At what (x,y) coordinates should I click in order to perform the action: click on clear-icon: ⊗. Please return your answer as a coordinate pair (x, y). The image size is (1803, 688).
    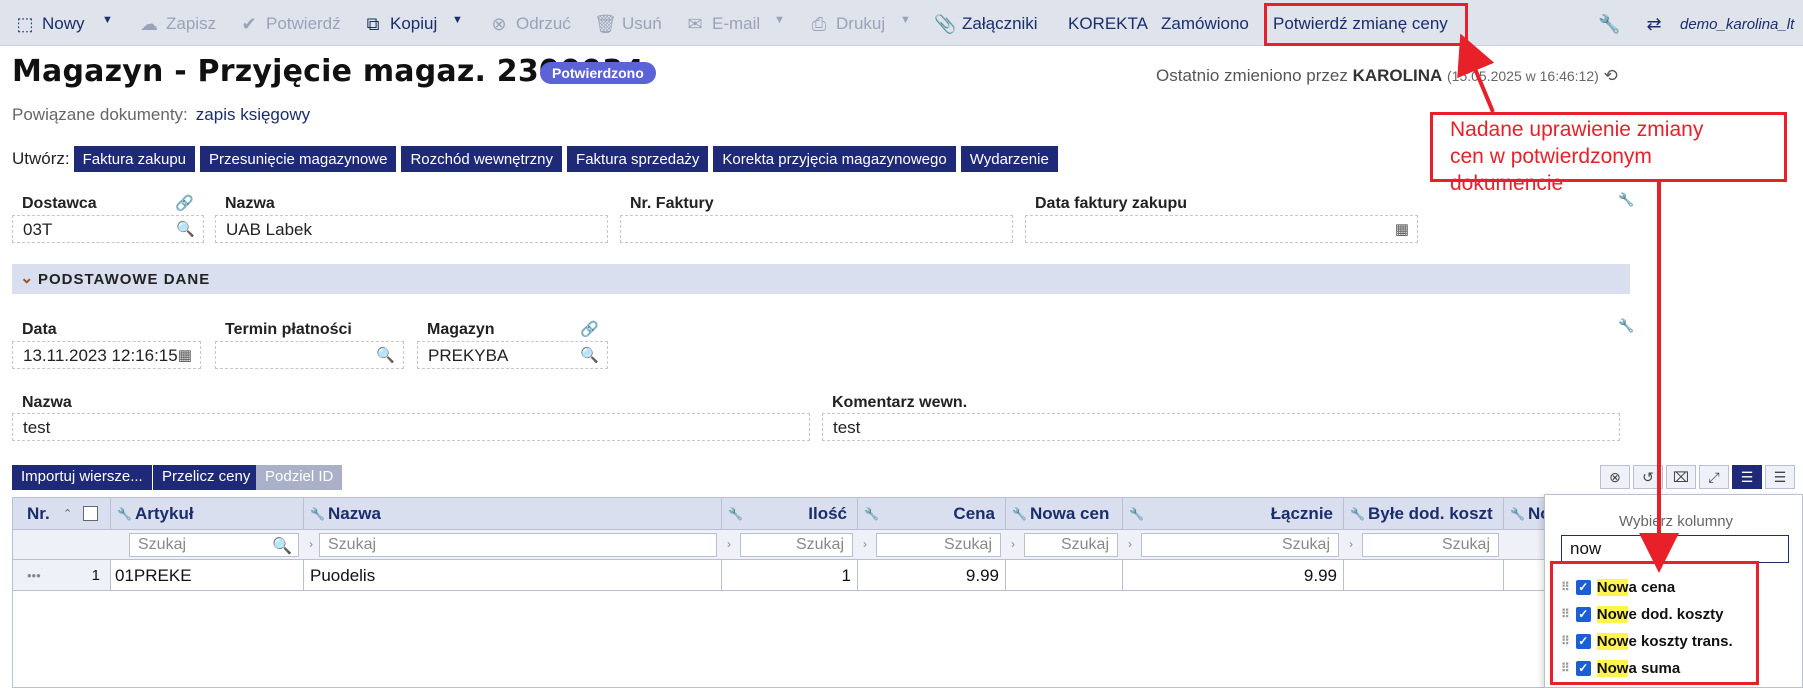
    Looking at the image, I should click on (1615, 477).